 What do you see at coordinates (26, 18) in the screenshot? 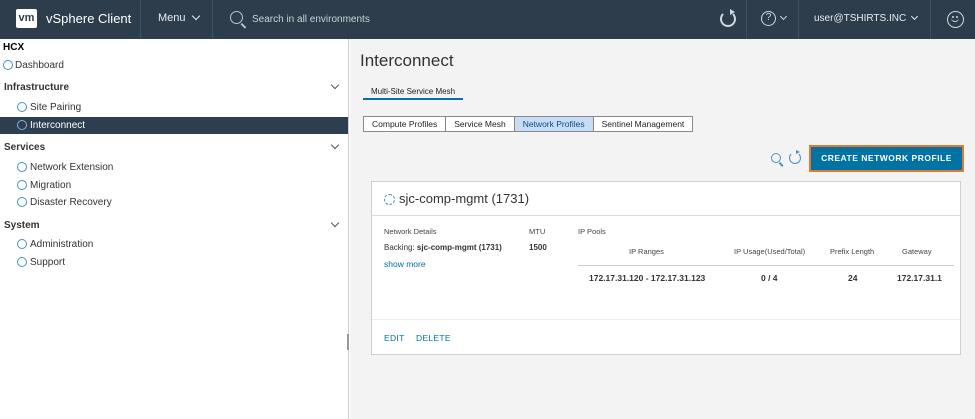
I see `vm-logo: vm` at bounding box center [26, 18].